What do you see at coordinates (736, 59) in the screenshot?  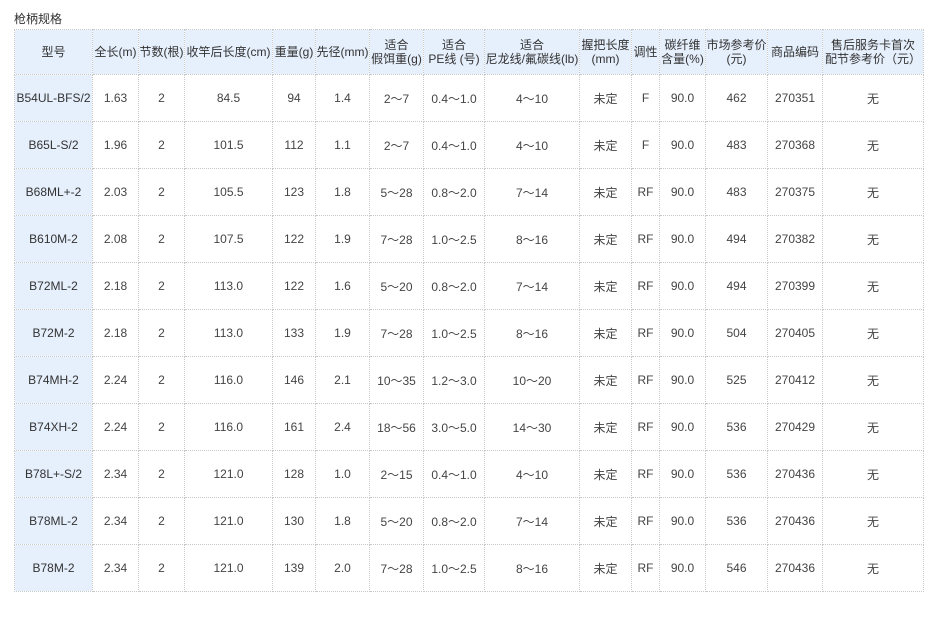 I see `column-header-text: (元)` at bounding box center [736, 59].